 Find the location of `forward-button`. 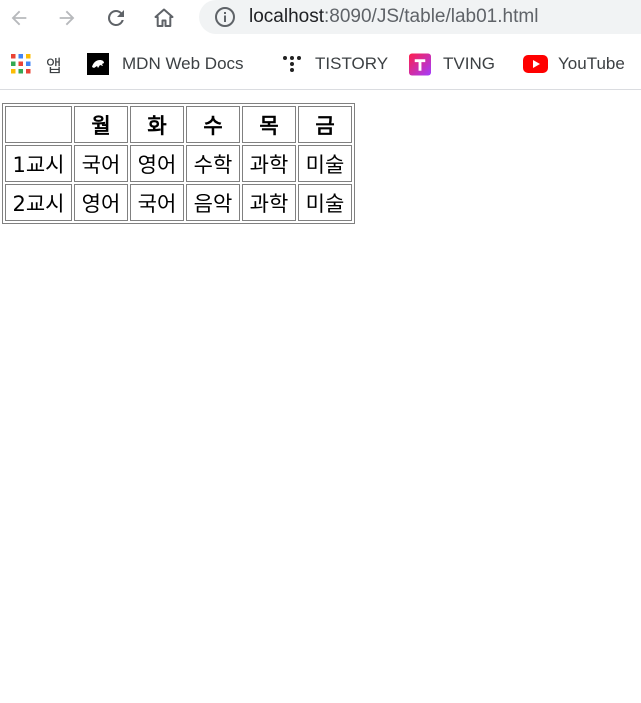

forward-button is located at coordinates (67, 18).